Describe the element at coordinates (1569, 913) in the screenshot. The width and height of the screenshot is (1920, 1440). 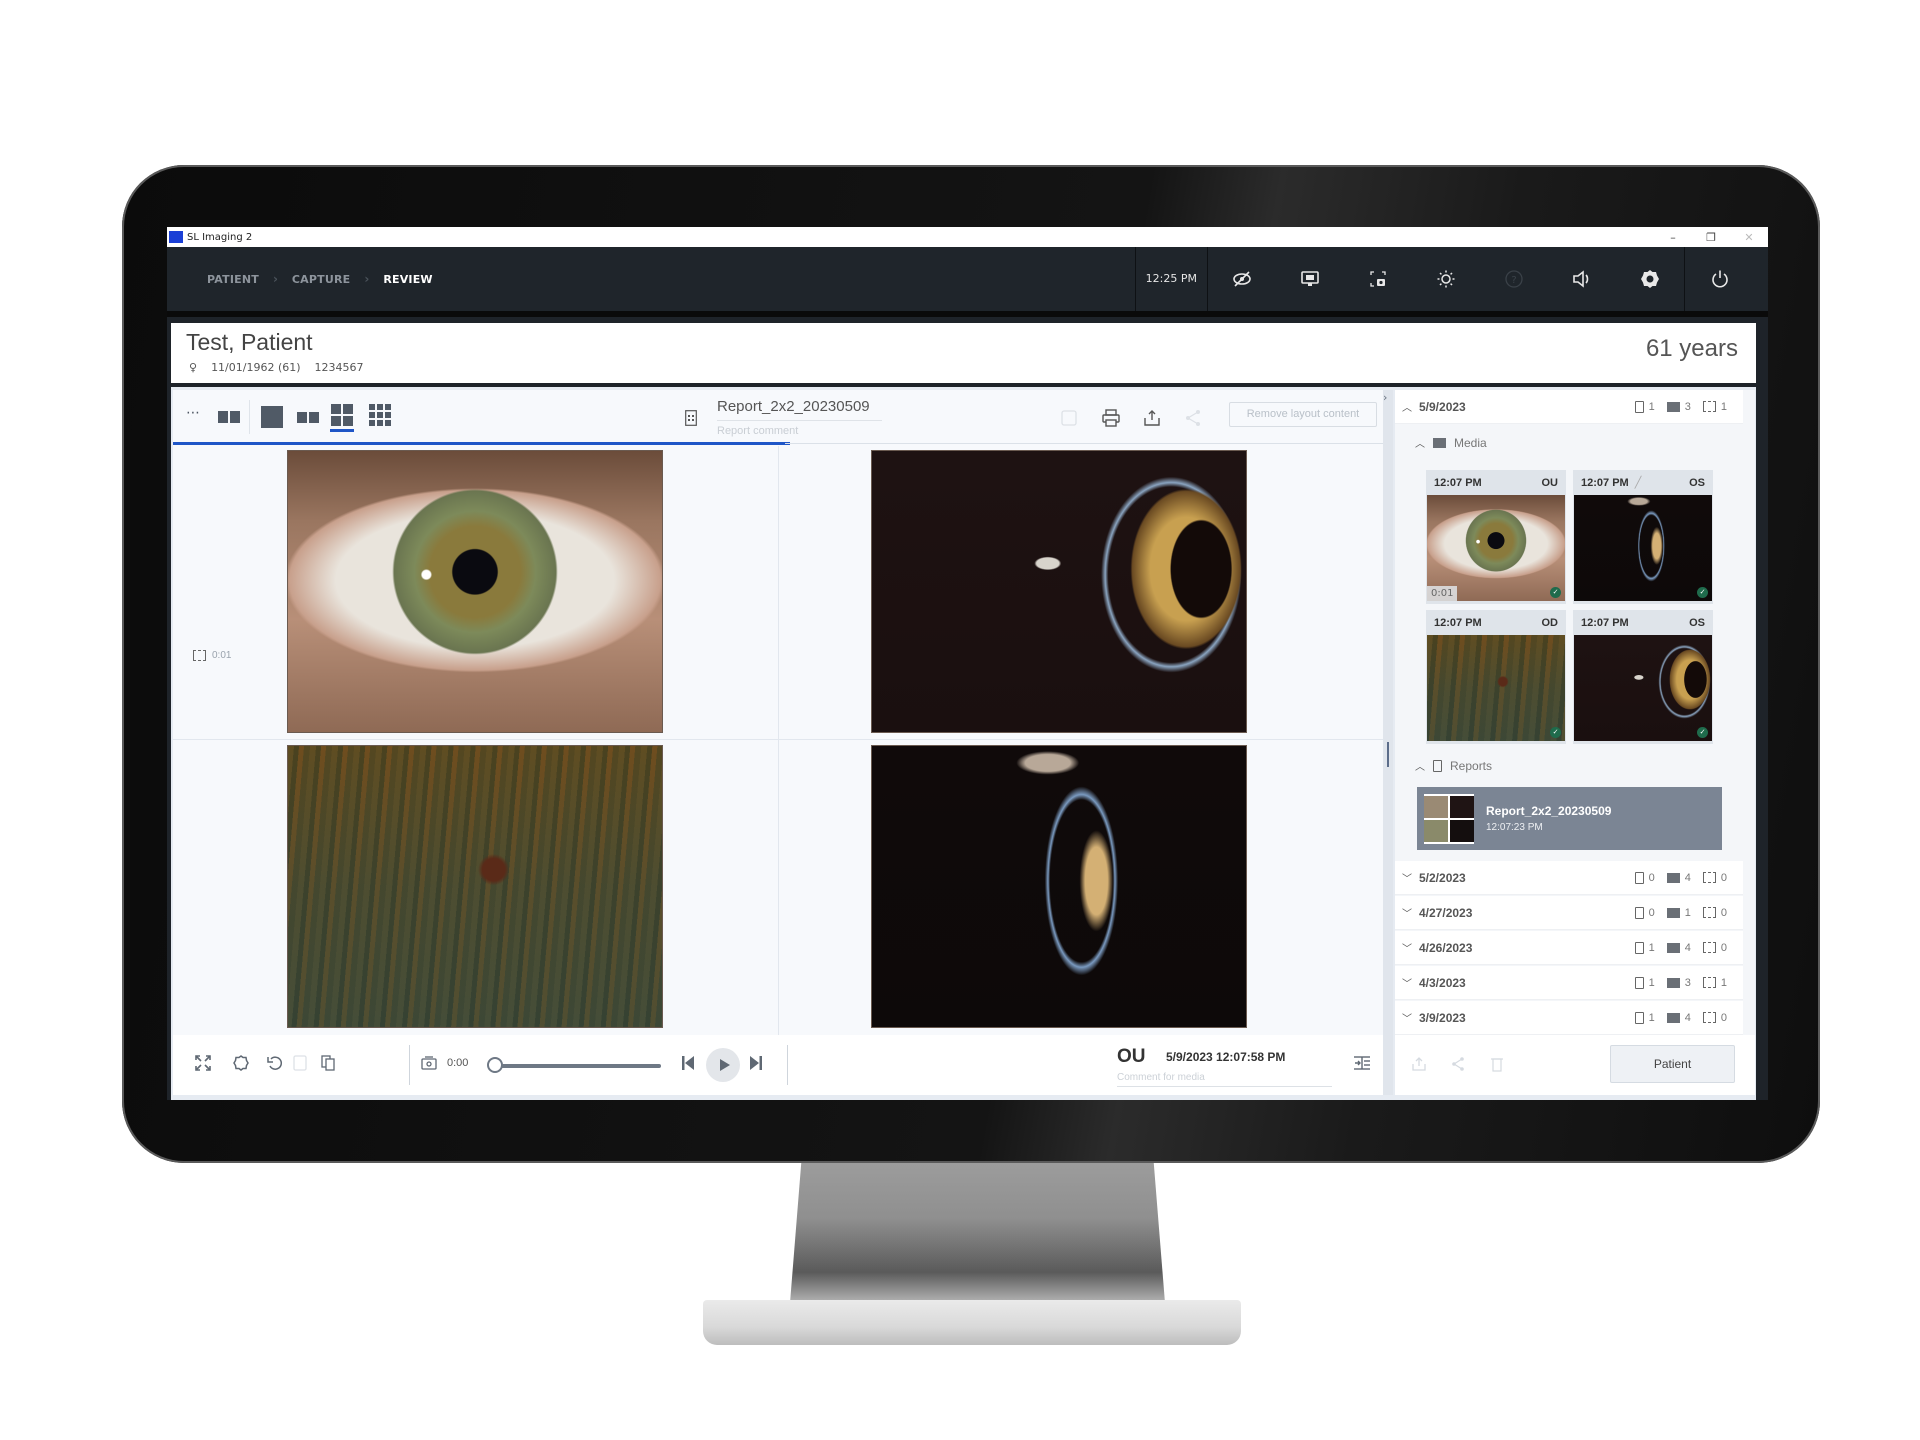
I see `visit-row: ﹀ 4/27/2023 0 1 0` at that location.